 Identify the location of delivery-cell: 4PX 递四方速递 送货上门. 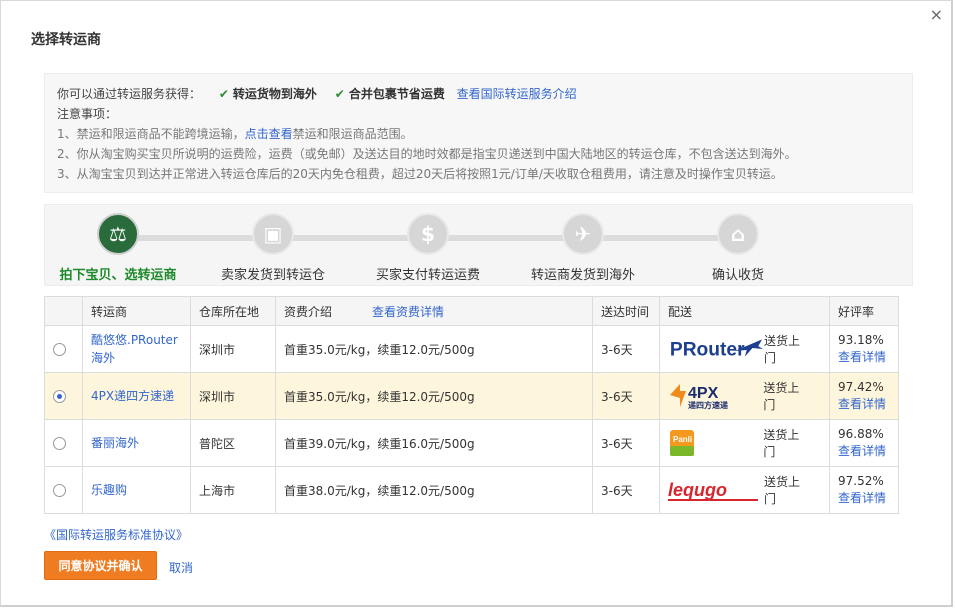
(744, 396).